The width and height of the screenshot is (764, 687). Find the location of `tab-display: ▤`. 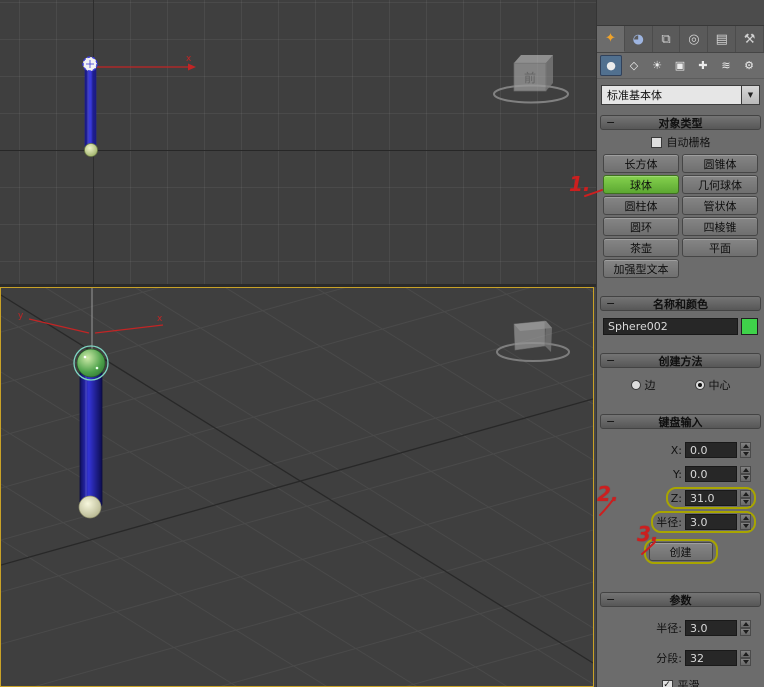

tab-display: ▤ is located at coordinates (722, 39).